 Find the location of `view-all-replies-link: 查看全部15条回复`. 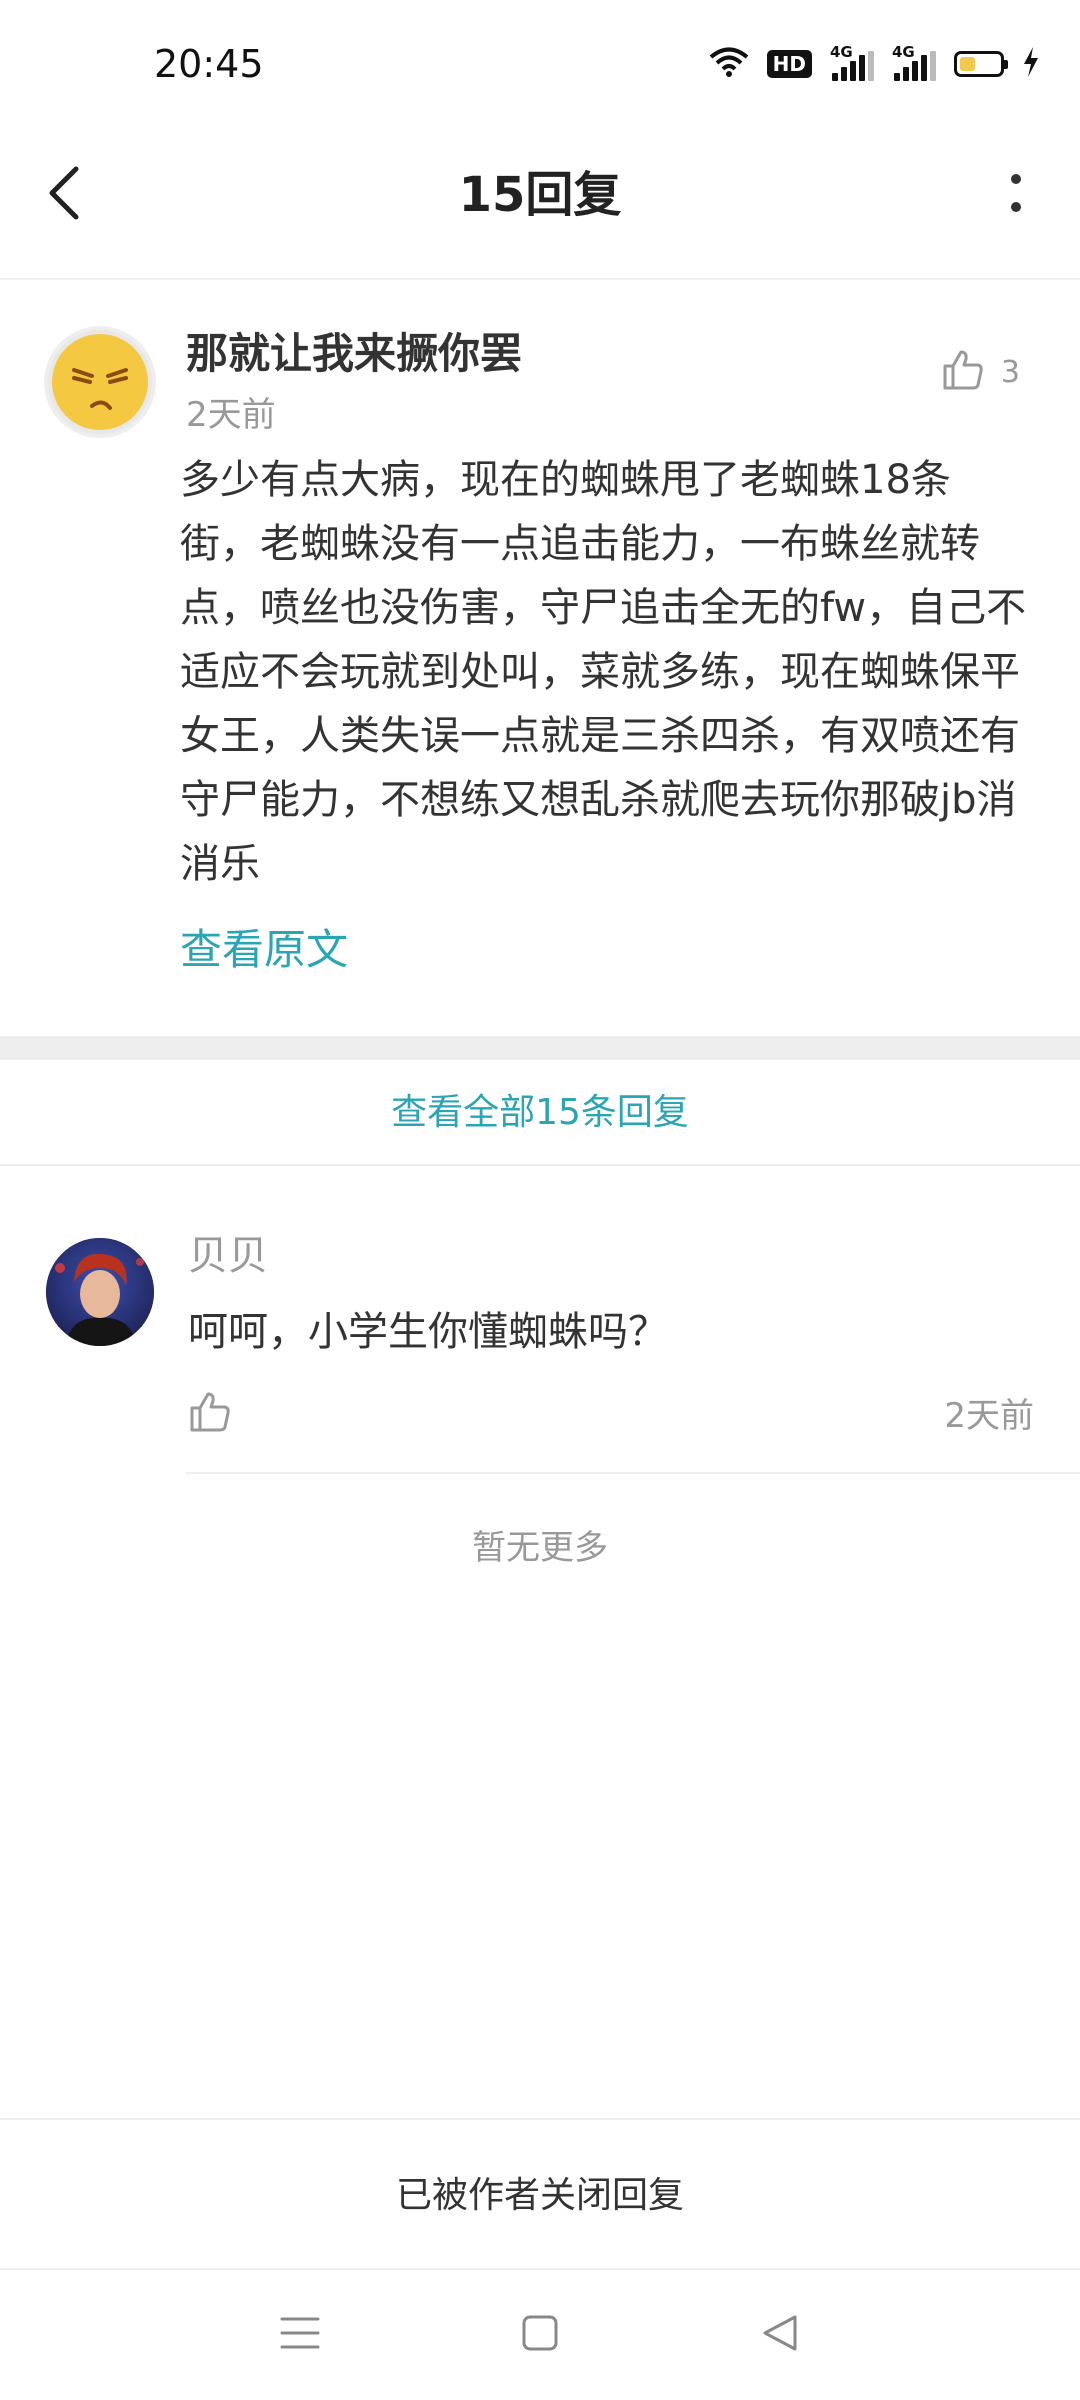

view-all-replies-link: 查看全部15条回复 is located at coordinates (540, 1113).